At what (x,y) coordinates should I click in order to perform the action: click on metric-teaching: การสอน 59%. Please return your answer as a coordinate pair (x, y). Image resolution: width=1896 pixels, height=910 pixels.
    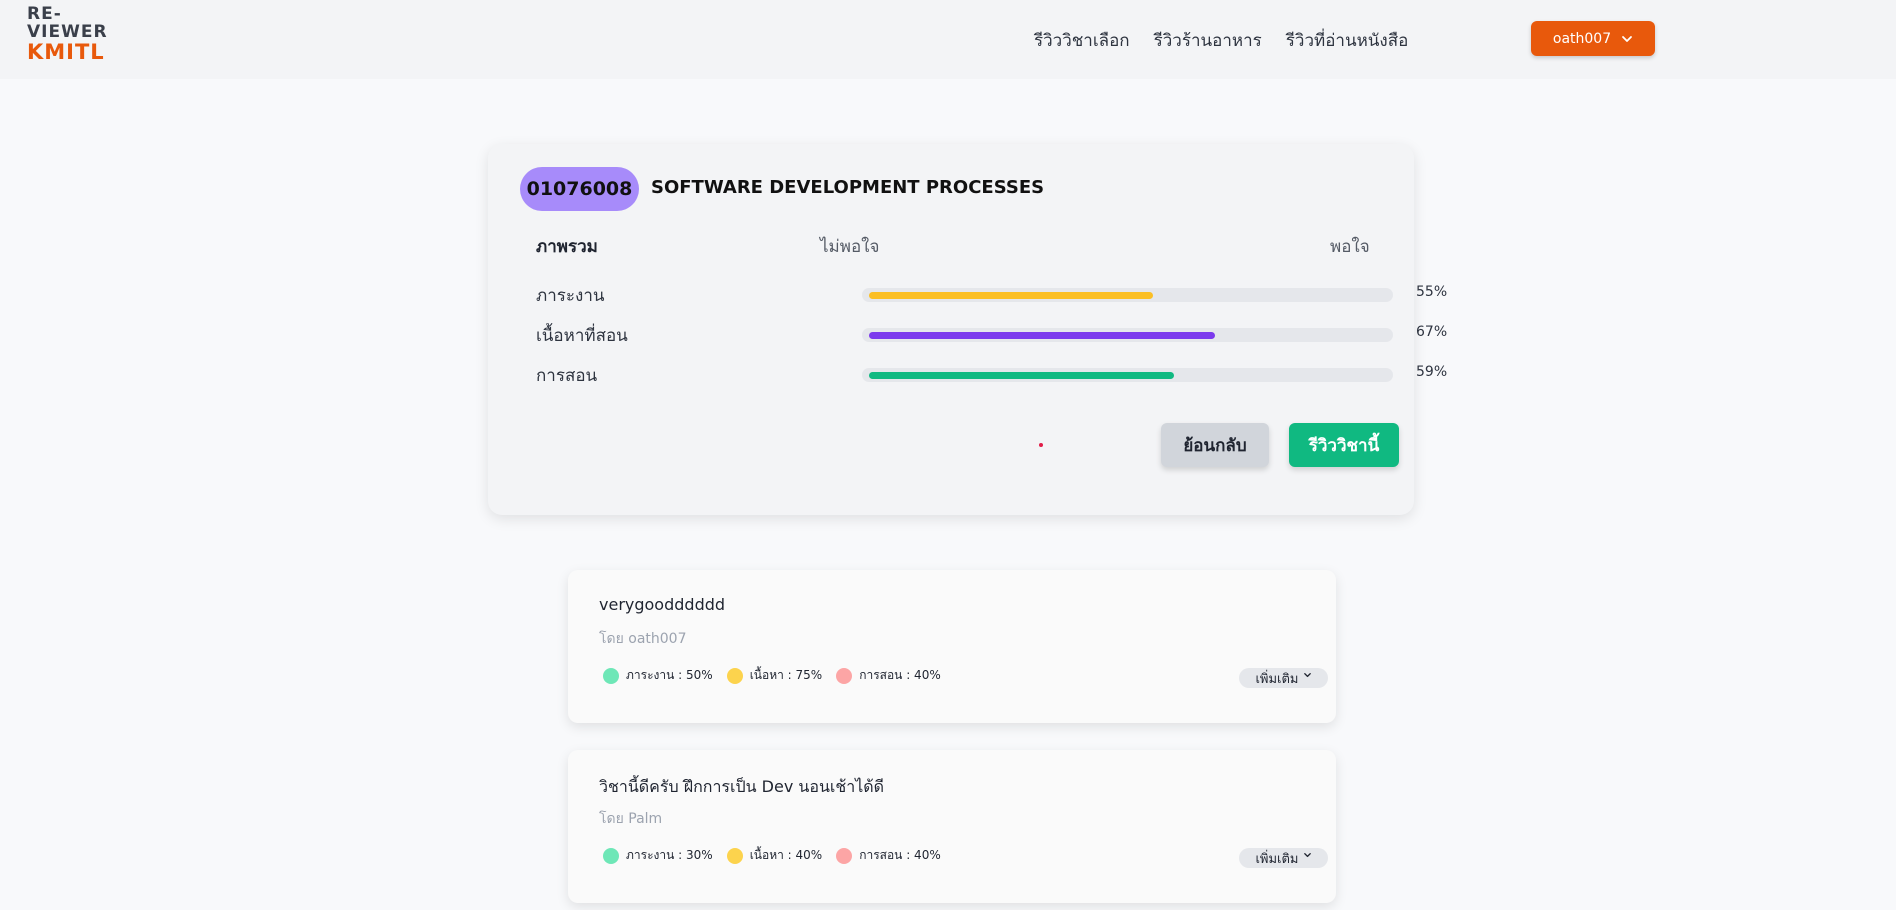
    Looking at the image, I should click on (991, 373).